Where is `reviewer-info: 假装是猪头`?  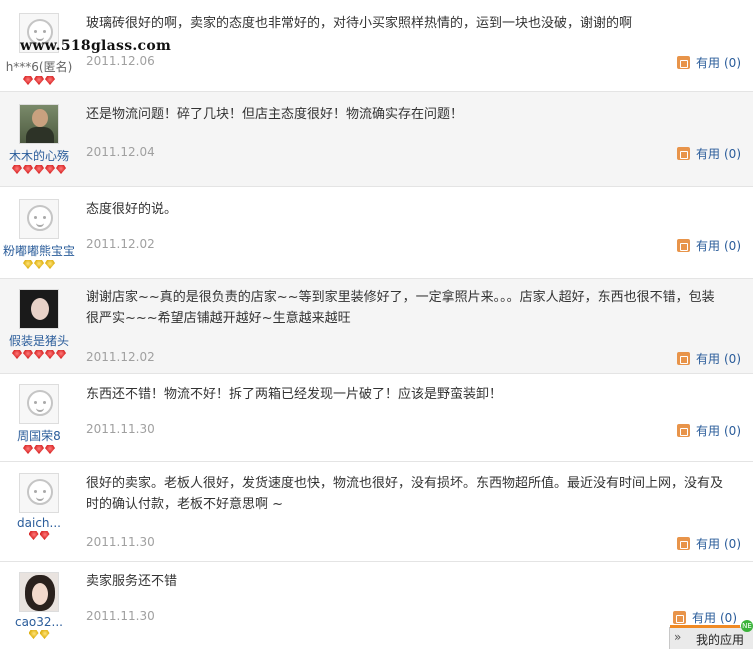 reviewer-info: 假装是猪头 is located at coordinates (39, 324).